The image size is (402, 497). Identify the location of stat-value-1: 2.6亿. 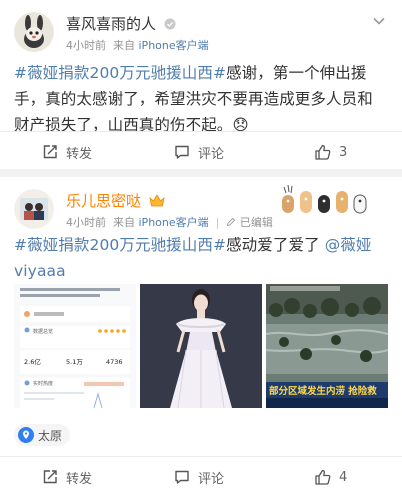
(32, 361).